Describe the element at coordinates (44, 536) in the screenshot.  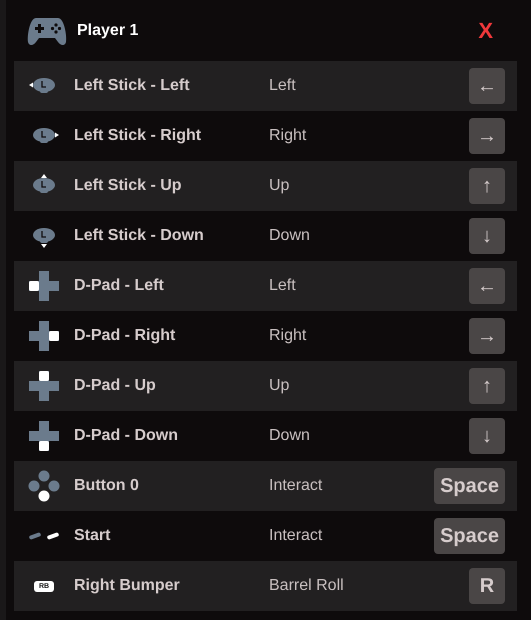
I see `start-select-icon` at that location.